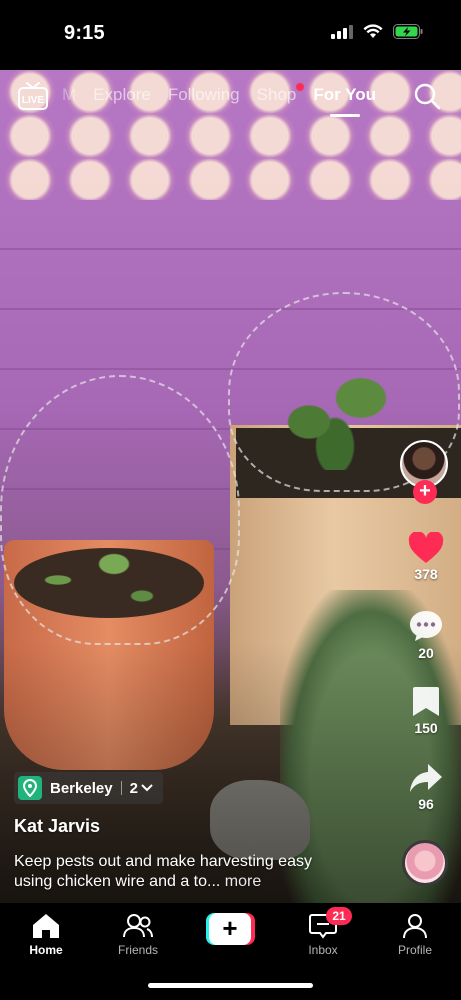 The image size is (461, 1000). What do you see at coordinates (415, 926) in the screenshot?
I see `profile-icon` at bounding box center [415, 926].